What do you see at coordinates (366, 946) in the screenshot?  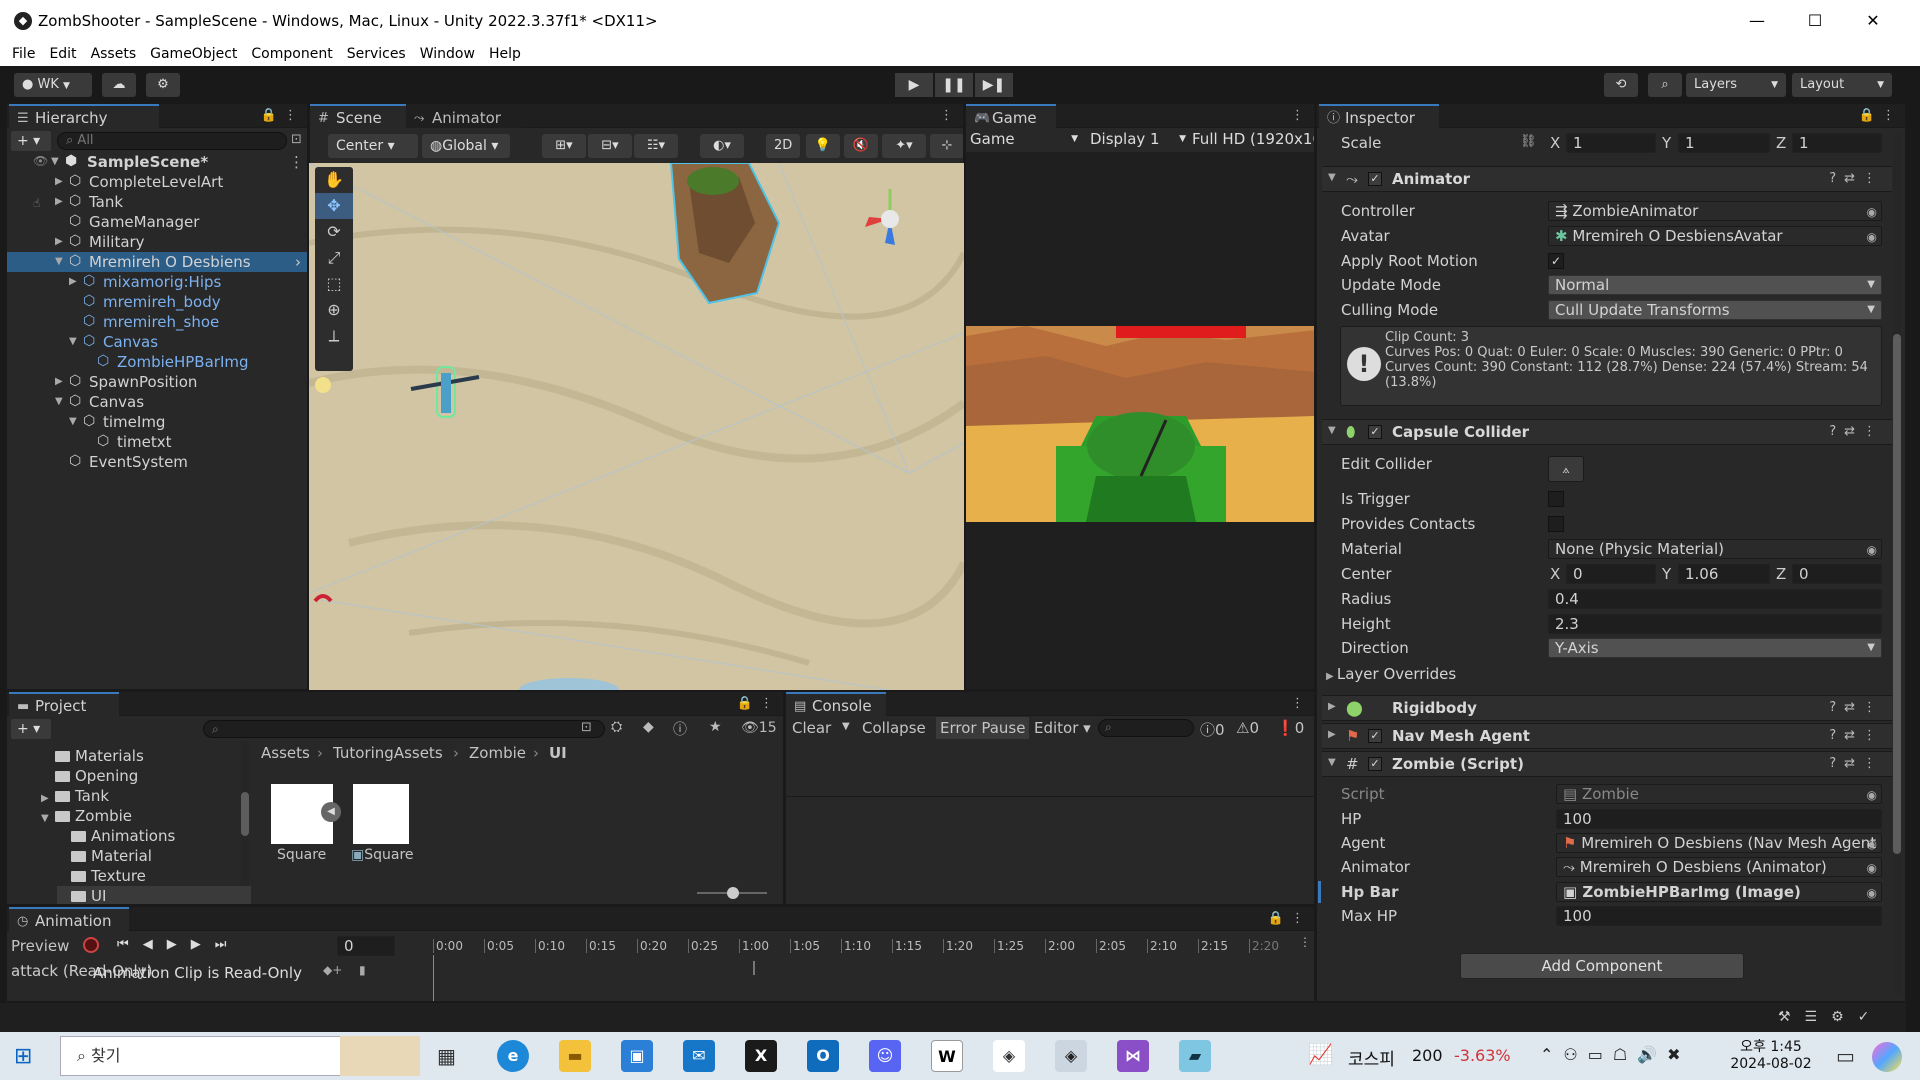 I see `frame-field: 0` at bounding box center [366, 946].